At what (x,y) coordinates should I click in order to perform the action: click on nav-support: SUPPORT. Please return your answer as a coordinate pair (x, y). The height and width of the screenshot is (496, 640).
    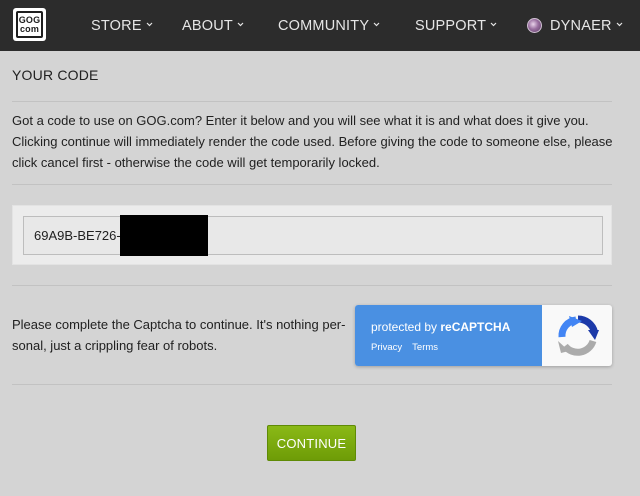
    Looking at the image, I should click on (456, 25).